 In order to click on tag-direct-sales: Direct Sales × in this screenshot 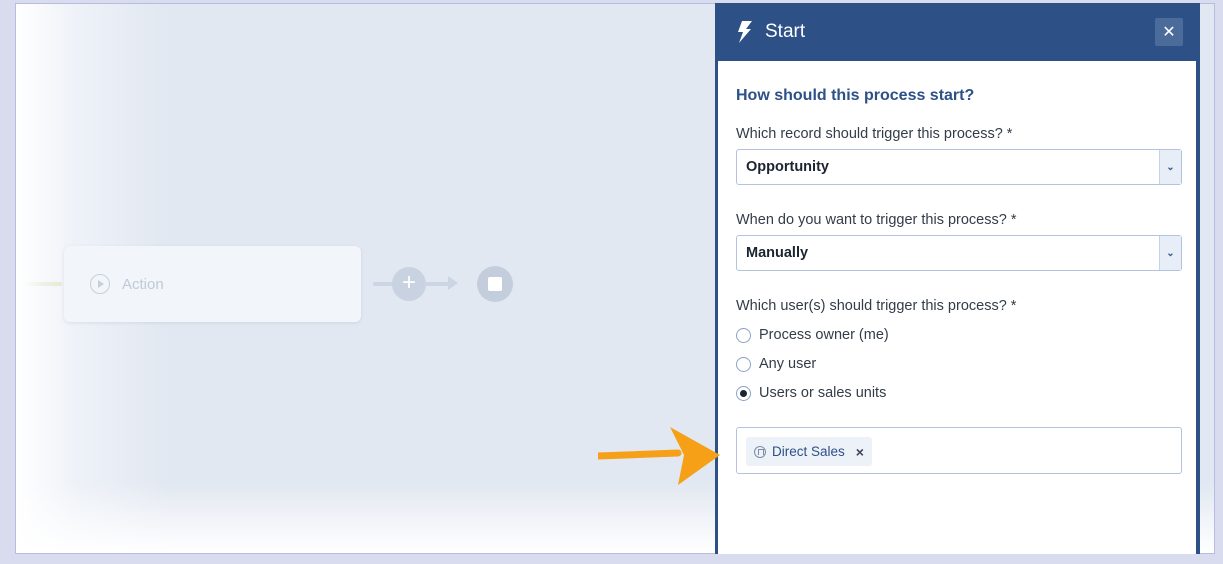, I will do `click(809, 451)`.